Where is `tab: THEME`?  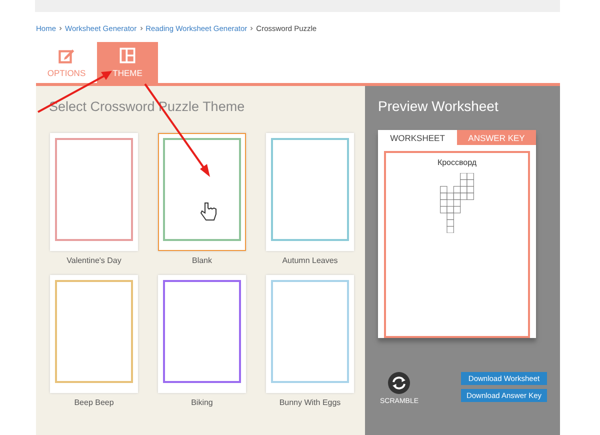
tab: THEME is located at coordinates (127, 62).